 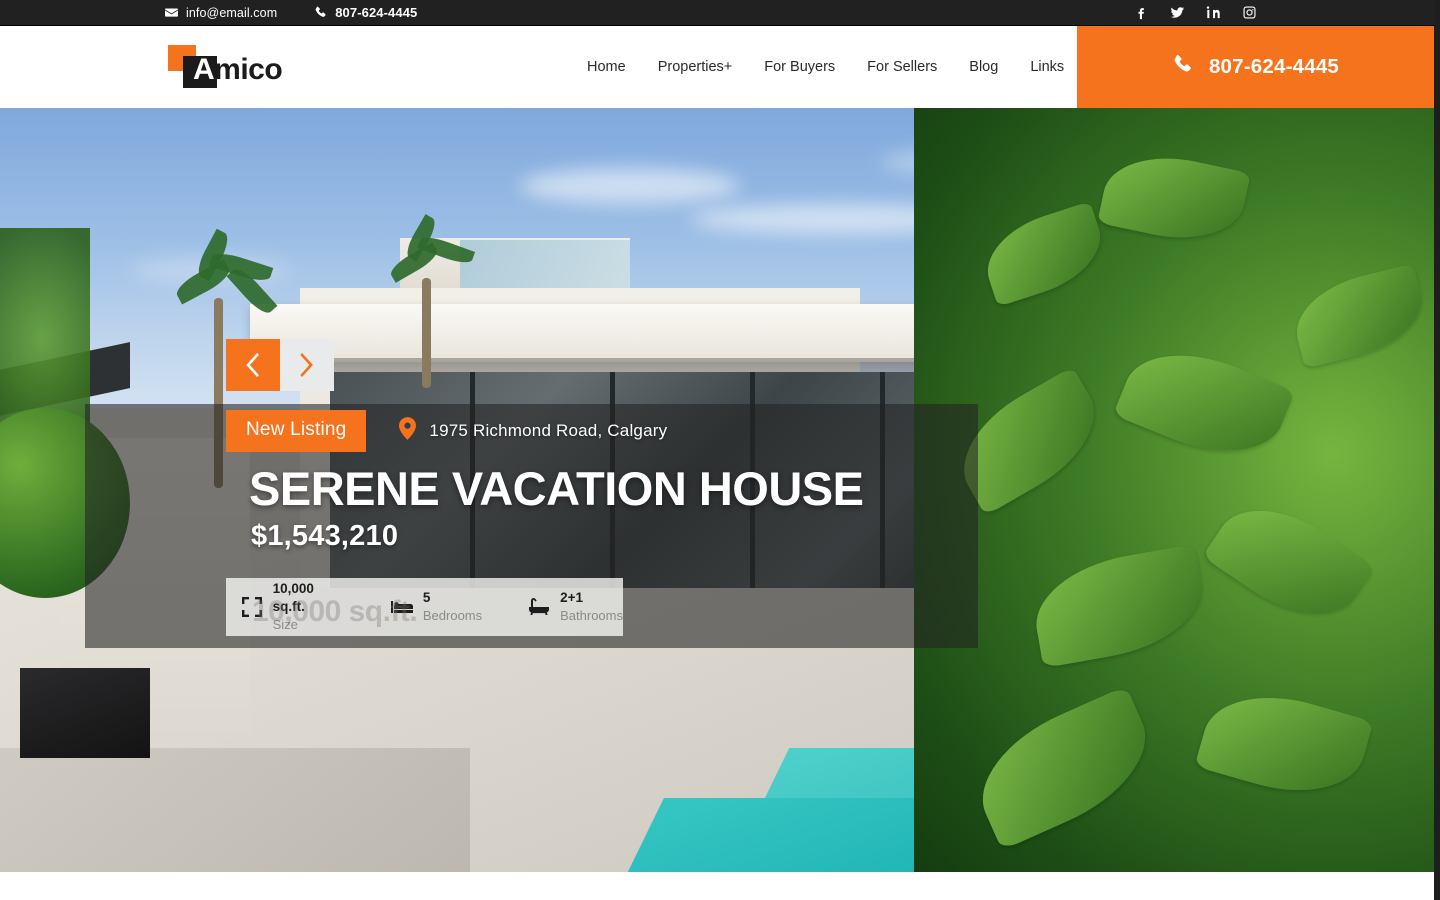 I want to click on listing-badge-row: New Listing 1975 Richmond Road, Calgary, so click(x=446, y=431).